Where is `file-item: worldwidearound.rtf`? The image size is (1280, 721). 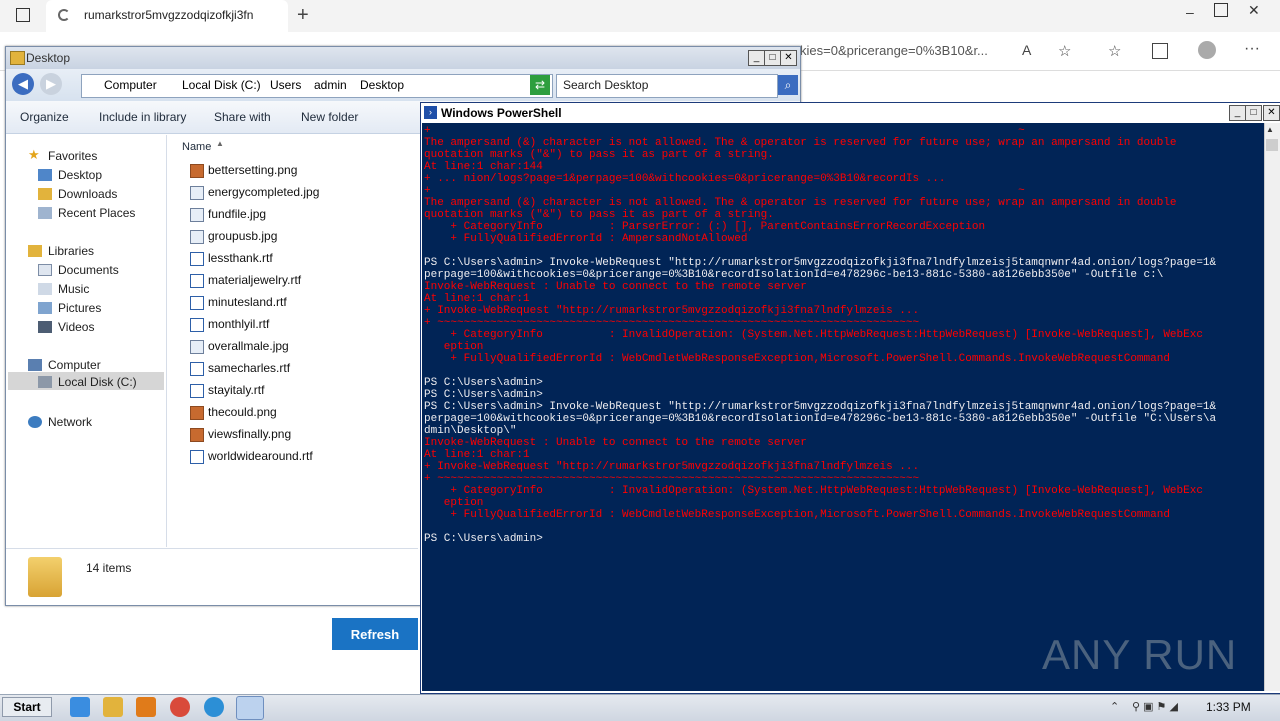
file-item: worldwidearound.rtf is located at coordinates (251, 456).